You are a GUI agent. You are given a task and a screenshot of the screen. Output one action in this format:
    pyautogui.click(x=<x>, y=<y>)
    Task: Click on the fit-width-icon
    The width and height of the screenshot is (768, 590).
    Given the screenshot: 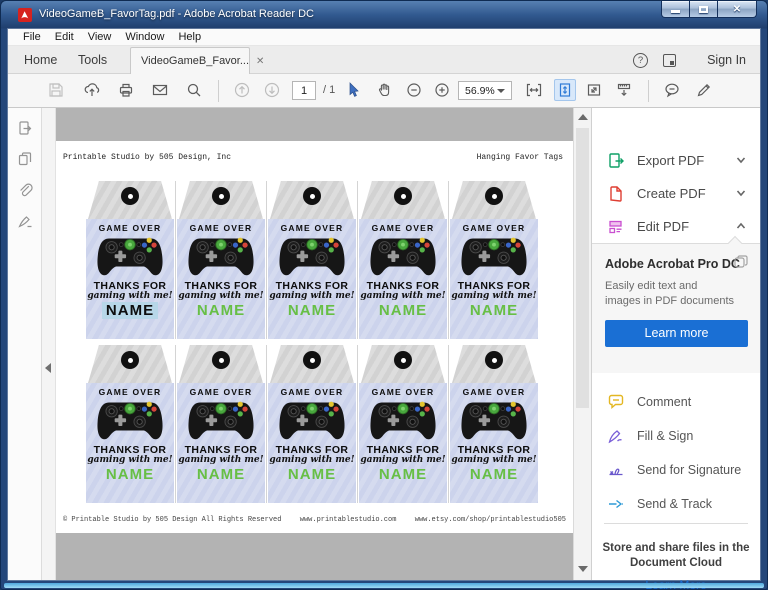 What is the action you would take?
    pyautogui.click(x=534, y=90)
    